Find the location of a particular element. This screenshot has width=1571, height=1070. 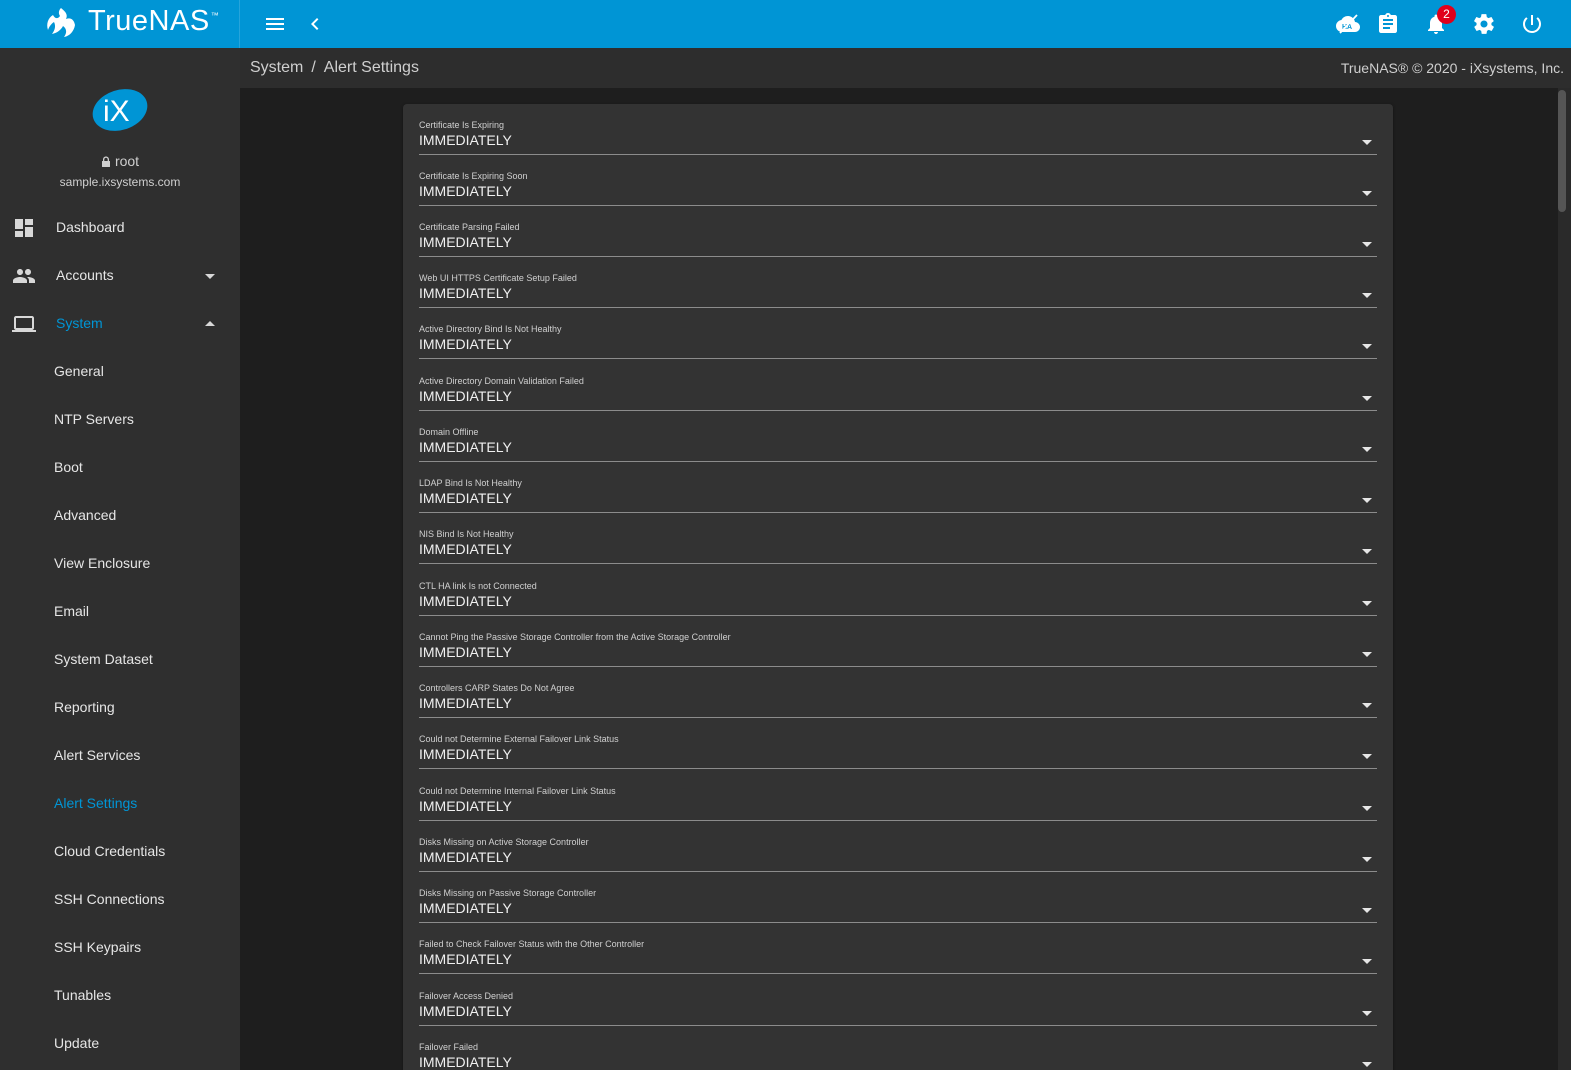

alert-setting-select: Failover Access Denied IMMEDIATELY is located at coordinates (898, 1016).